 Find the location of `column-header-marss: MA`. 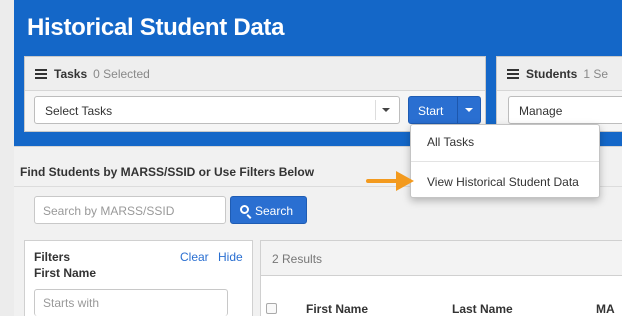

column-header-marss: MA is located at coordinates (605, 309).